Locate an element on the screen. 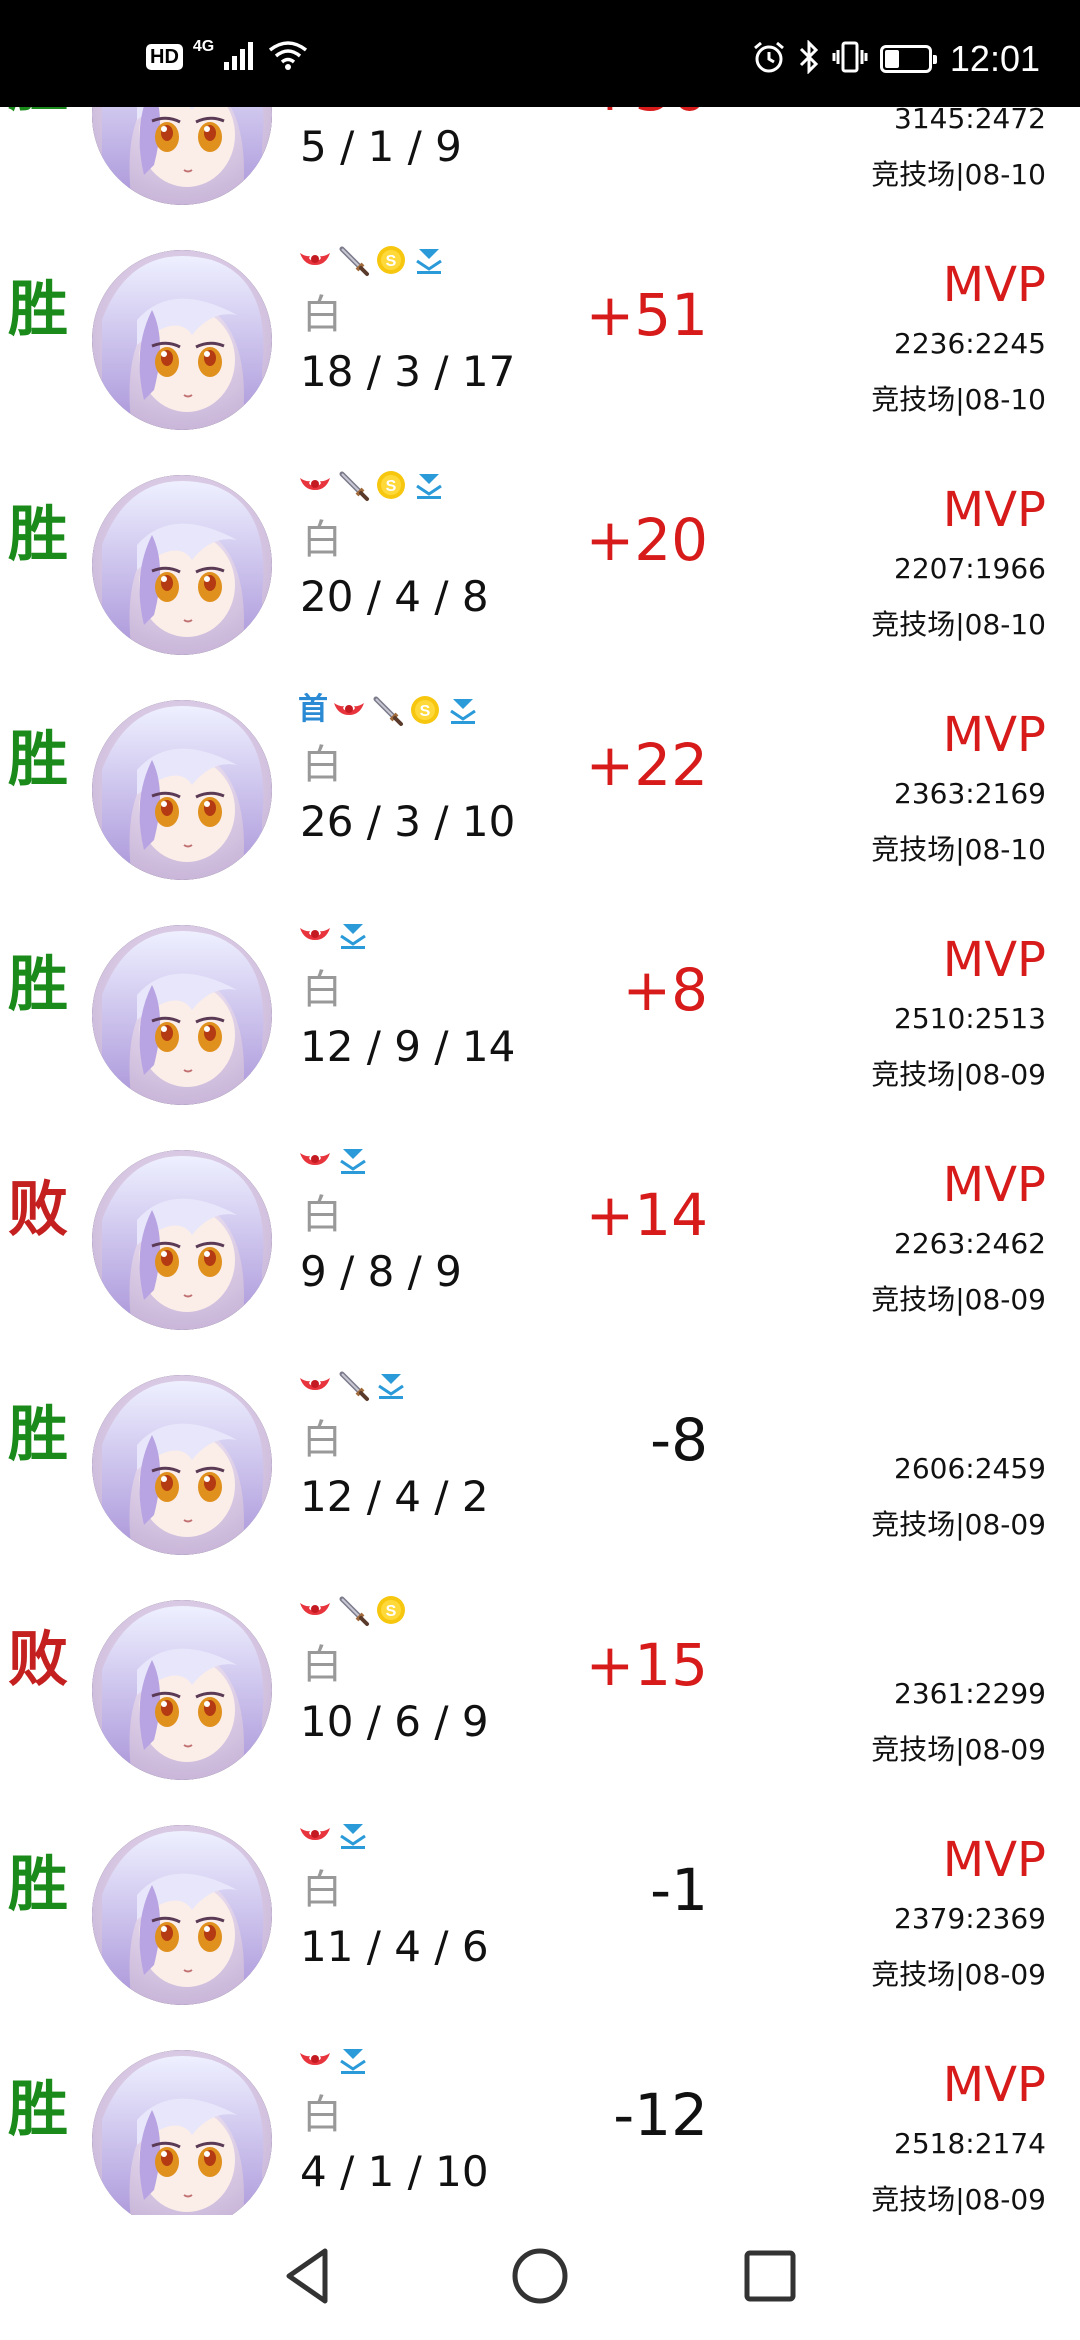 The width and height of the screenshot is (1080, 2340). match-result: 败 is located at coordinates (38, 1210).